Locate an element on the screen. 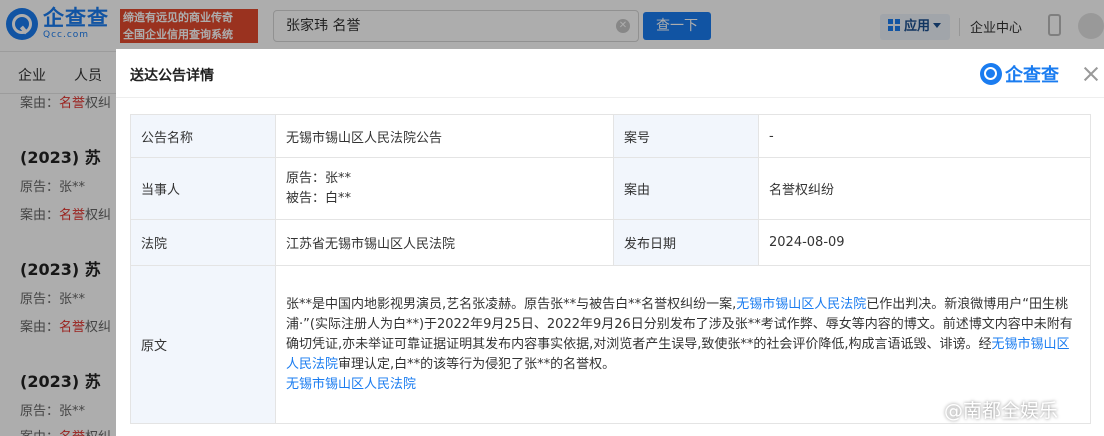 This screenshot has height=436, width=1104. modal-qcc-logo: 企查查 is located at coordinates (1019, 74).